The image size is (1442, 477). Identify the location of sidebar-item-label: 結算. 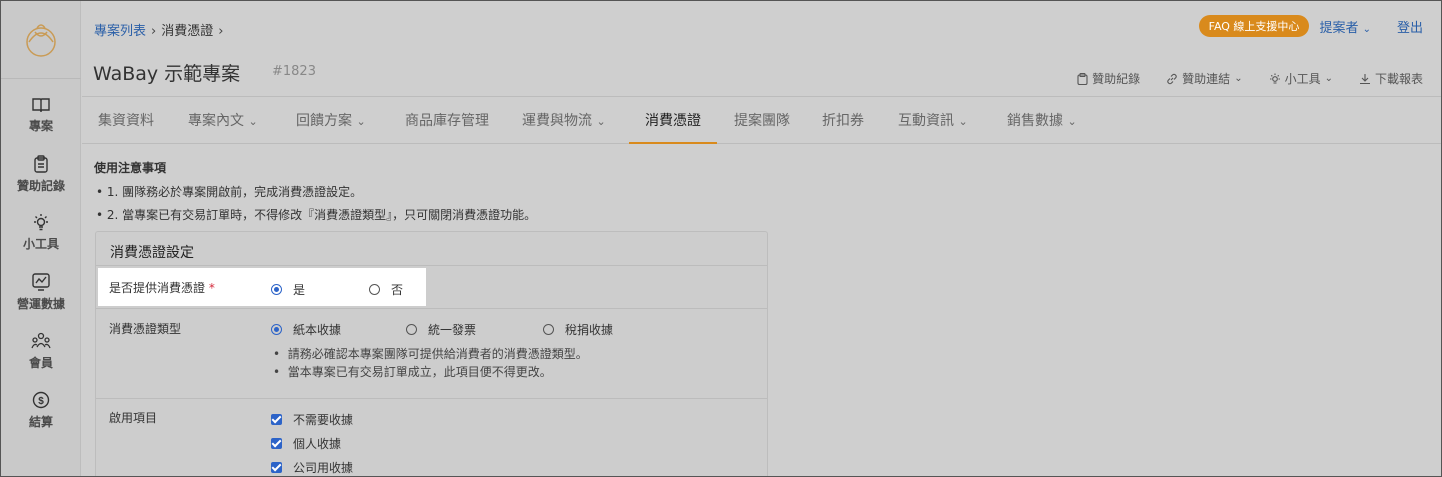
(40, 422).